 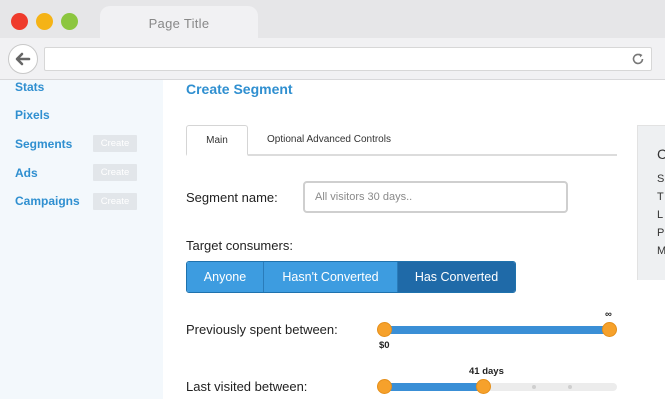 What do you see at coordinates (660, 215) in the screenshot?
I see `panel-item: L` at bounding box center [660, 215].